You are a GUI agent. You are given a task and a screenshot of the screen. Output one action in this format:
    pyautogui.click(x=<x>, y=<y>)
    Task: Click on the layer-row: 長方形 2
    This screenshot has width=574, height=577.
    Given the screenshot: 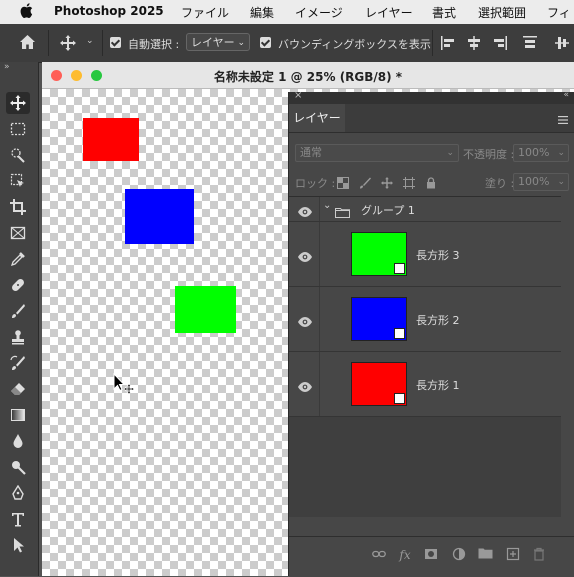 What is the action you would take?
    pyautogui.click(x=425, y=319)
    